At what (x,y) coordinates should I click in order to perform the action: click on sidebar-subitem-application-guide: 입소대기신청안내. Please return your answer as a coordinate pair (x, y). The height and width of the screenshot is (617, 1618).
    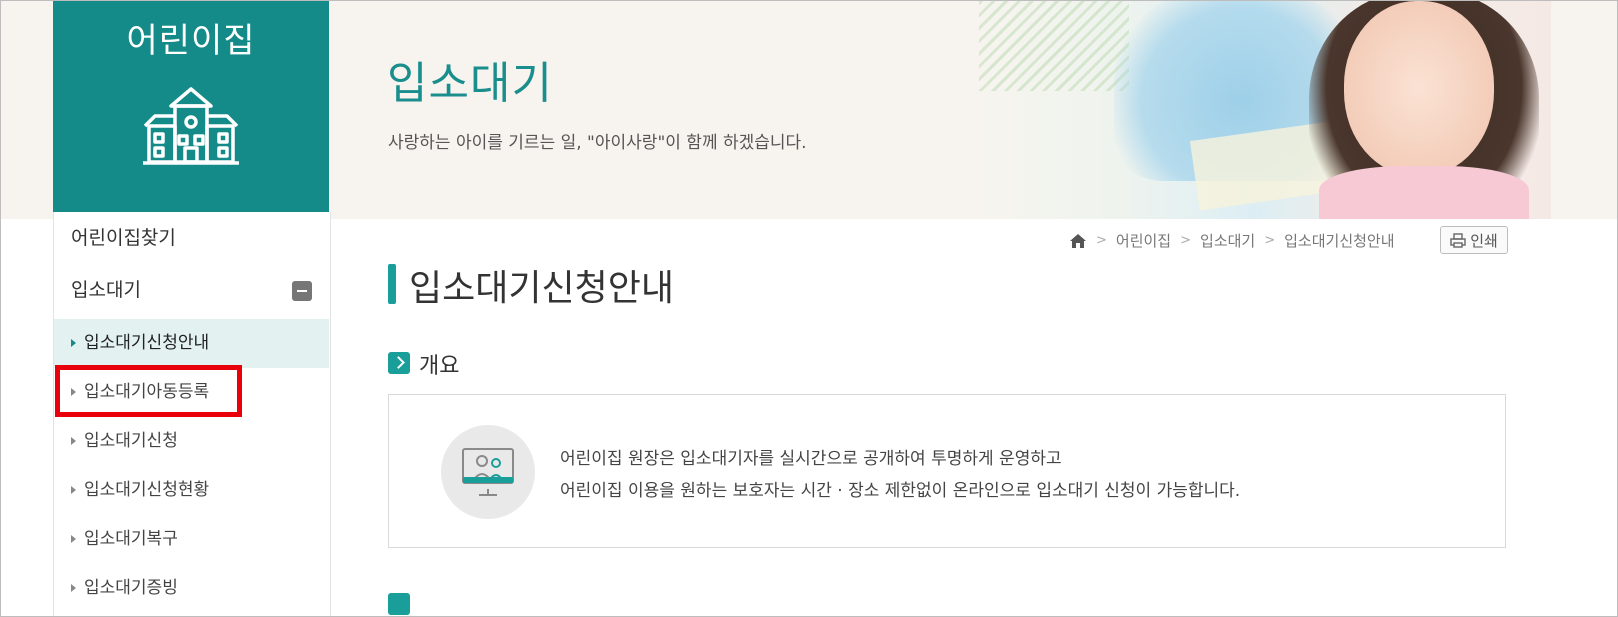
    Looking at the image, I should click on (191, 343).